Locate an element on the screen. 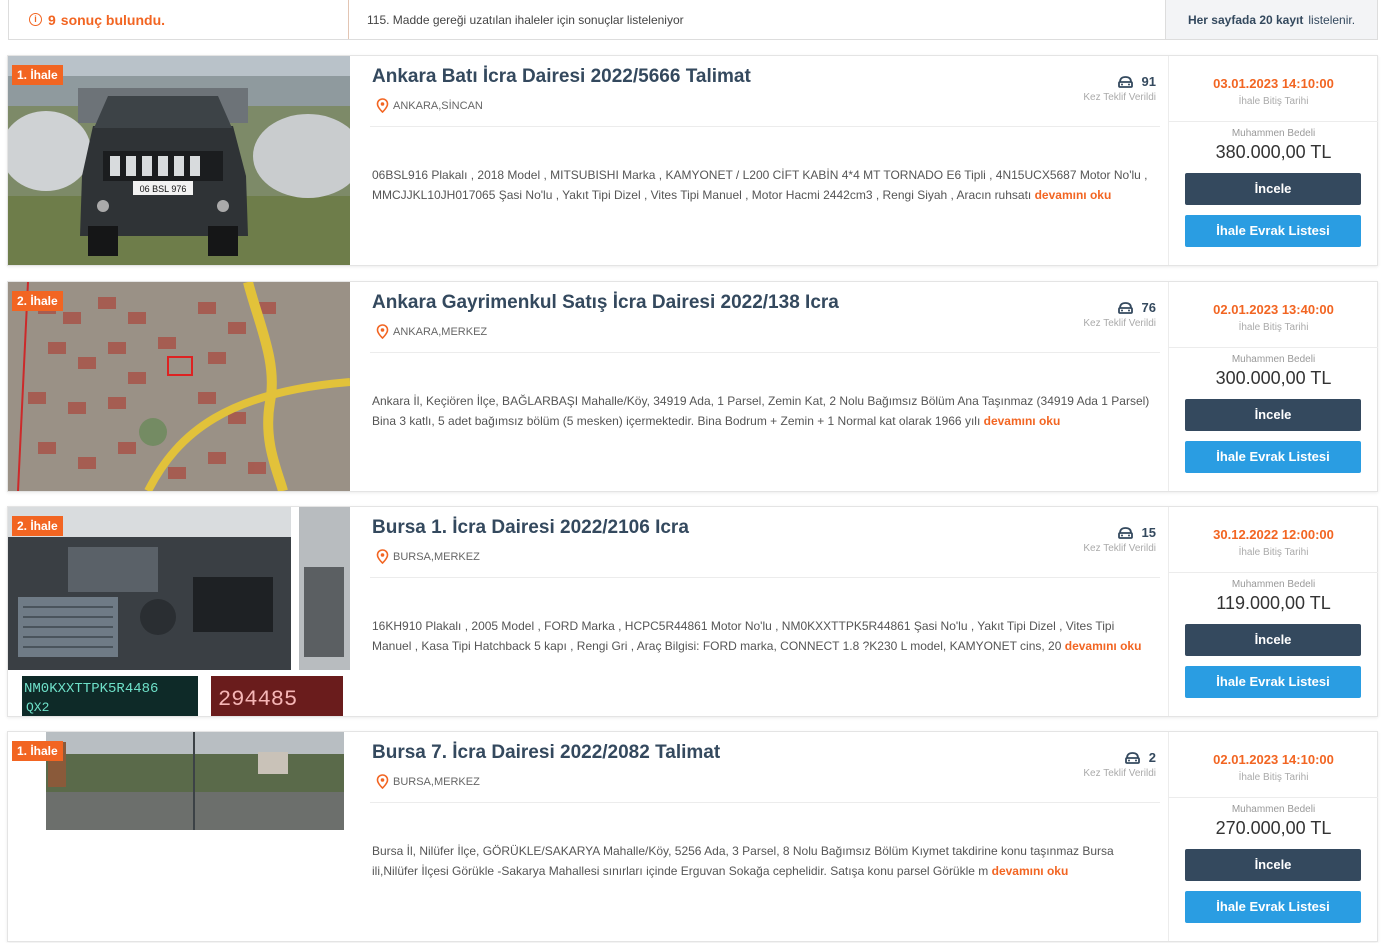 The width and height of the screenshot is (1394, 943). bid-count-number: 2 is located at coordinates (1152, 757).